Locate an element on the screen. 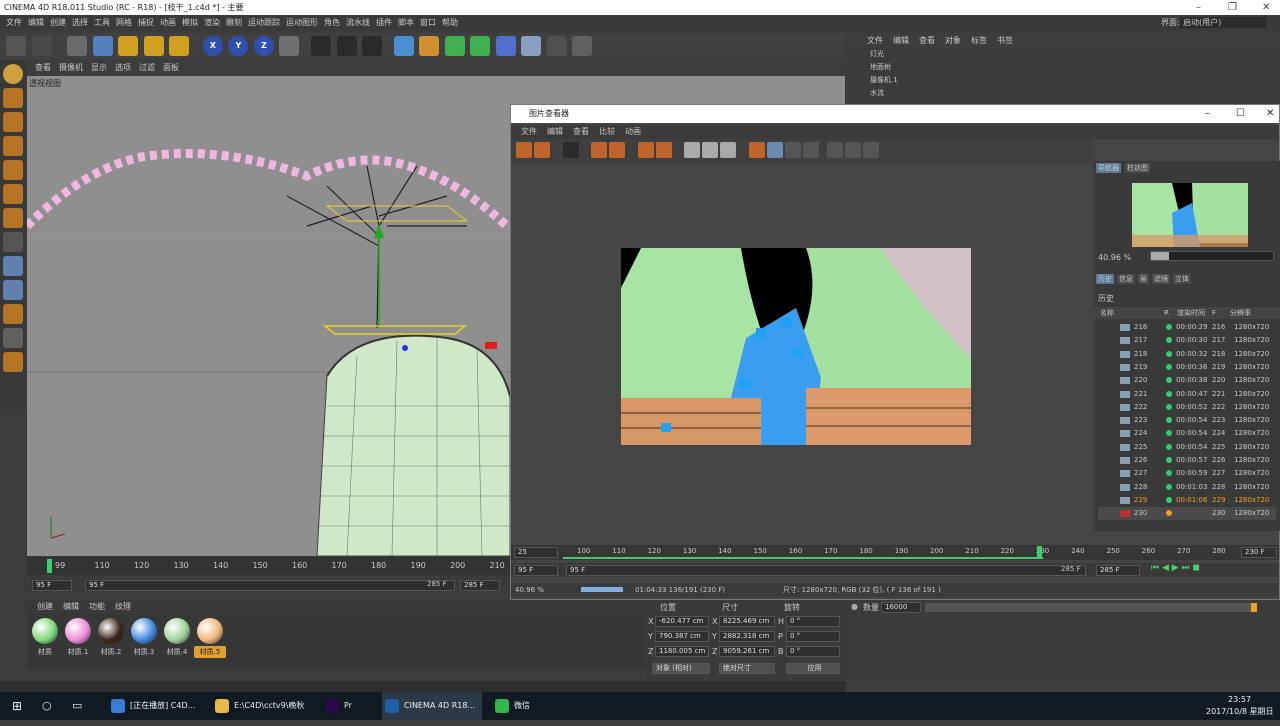 The width and height of the screenshot is (1280, 726). size-x-field: 8225.469 cm is located at coordinates (747, 621).